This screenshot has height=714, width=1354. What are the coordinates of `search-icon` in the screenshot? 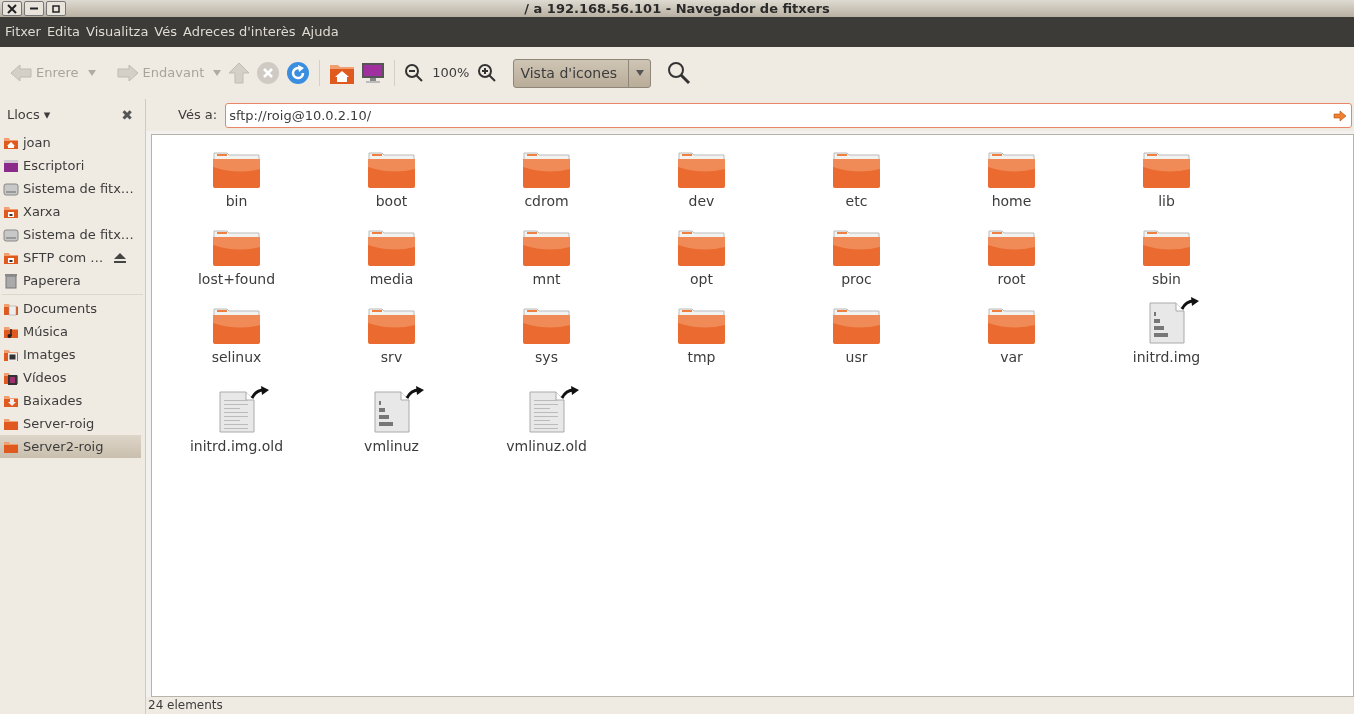 It's located at (679, 73).